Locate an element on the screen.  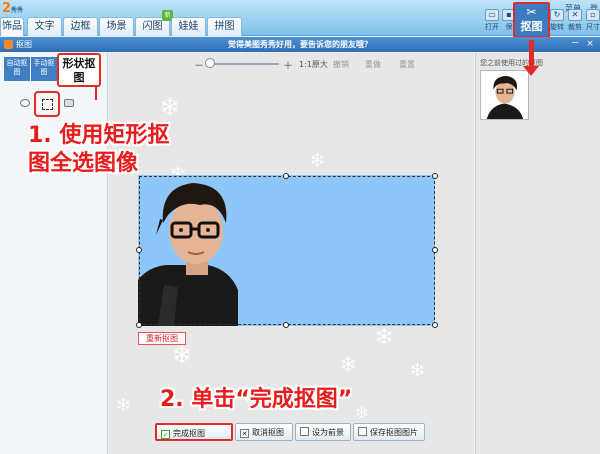
thumbnail-image is located at coordinates (504, 95).